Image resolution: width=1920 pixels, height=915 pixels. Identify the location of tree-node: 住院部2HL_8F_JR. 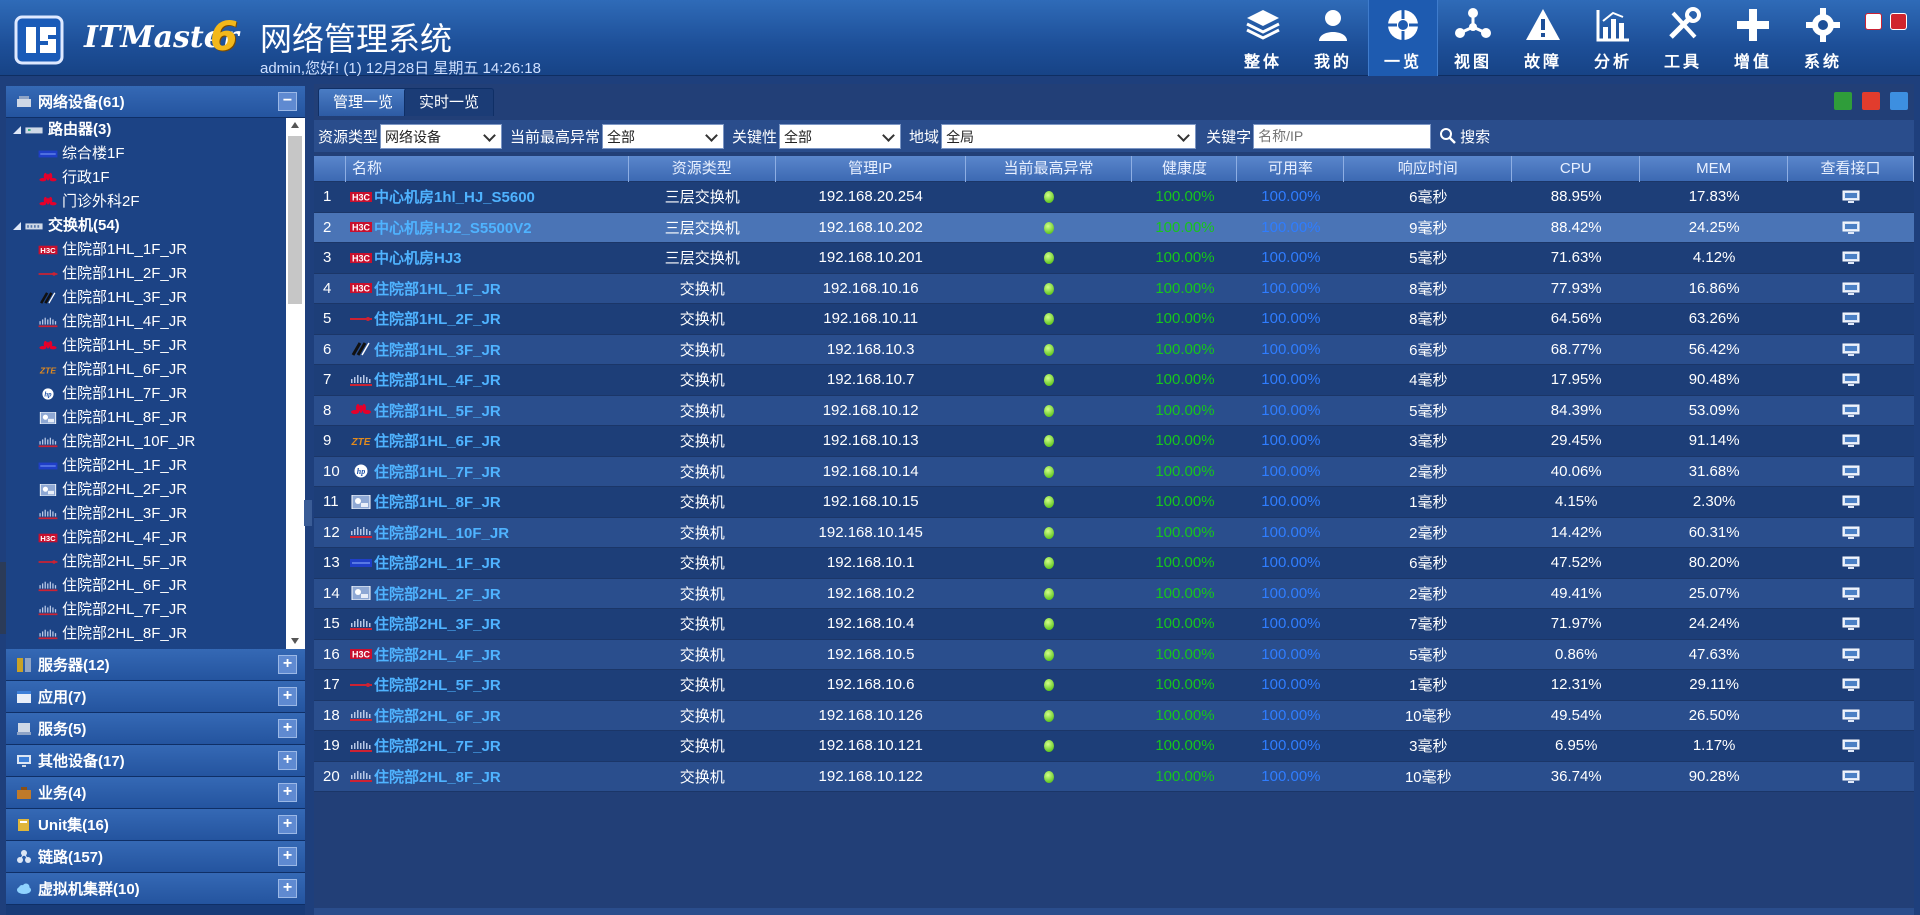
(112, 634).